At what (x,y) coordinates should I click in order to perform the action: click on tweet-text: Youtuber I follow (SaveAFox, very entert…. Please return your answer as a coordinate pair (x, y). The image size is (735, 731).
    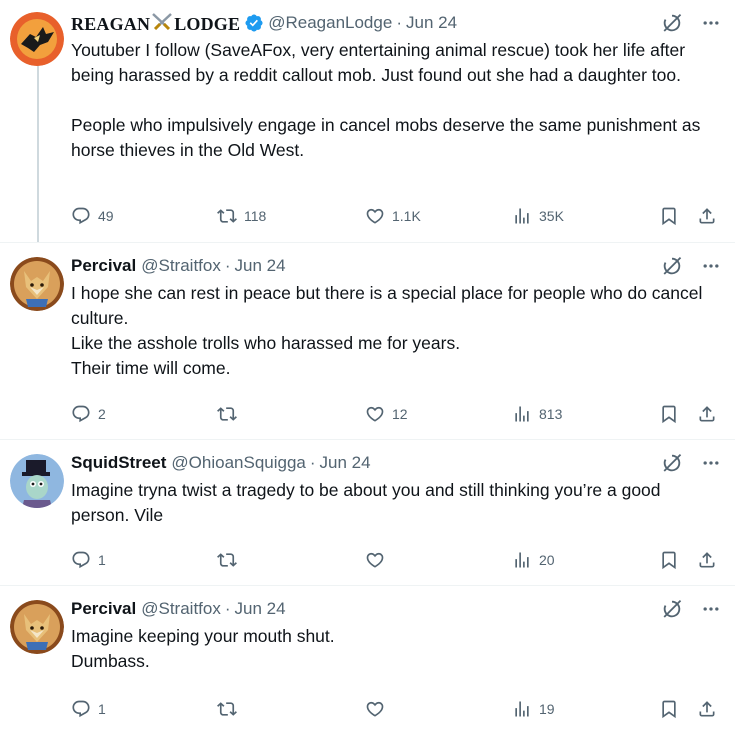
    Looking at the image, I should click on (386, 100).